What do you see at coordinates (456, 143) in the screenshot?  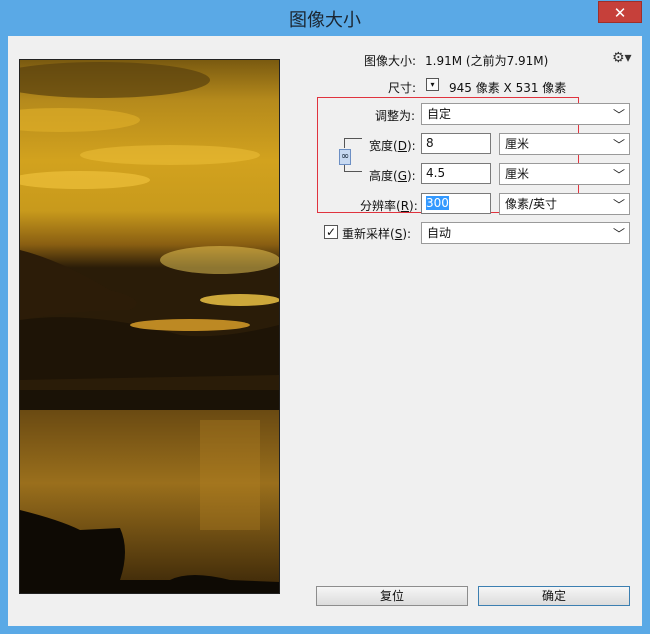 I see `width-input: 8` at bounding box center [456, 143].